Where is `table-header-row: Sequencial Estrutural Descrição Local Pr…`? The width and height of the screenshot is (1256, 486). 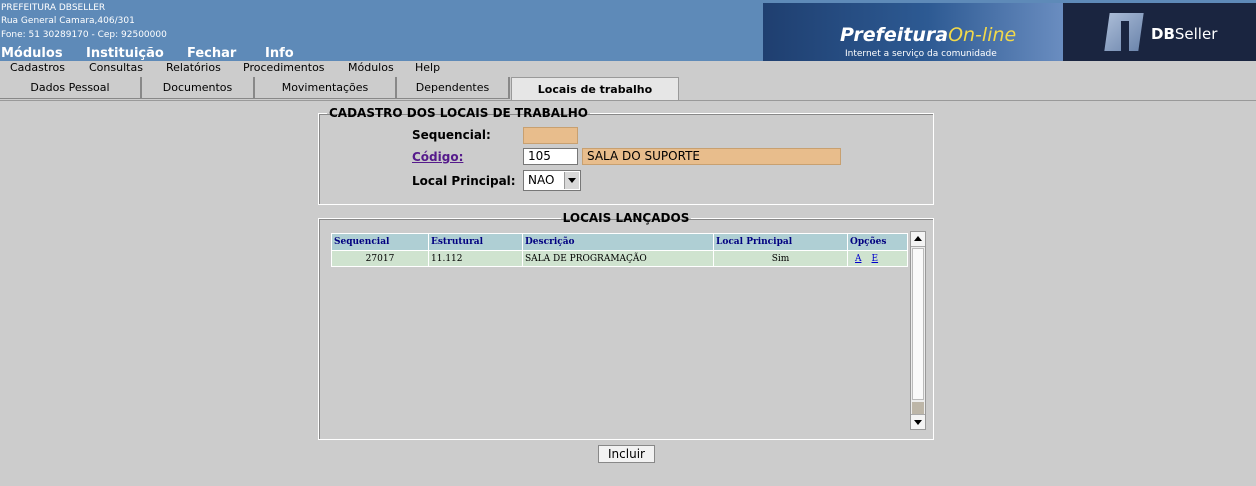 table-header-row: Sequencial Estrutural Descrição Local Pr… is located at coordinates (619, 242).